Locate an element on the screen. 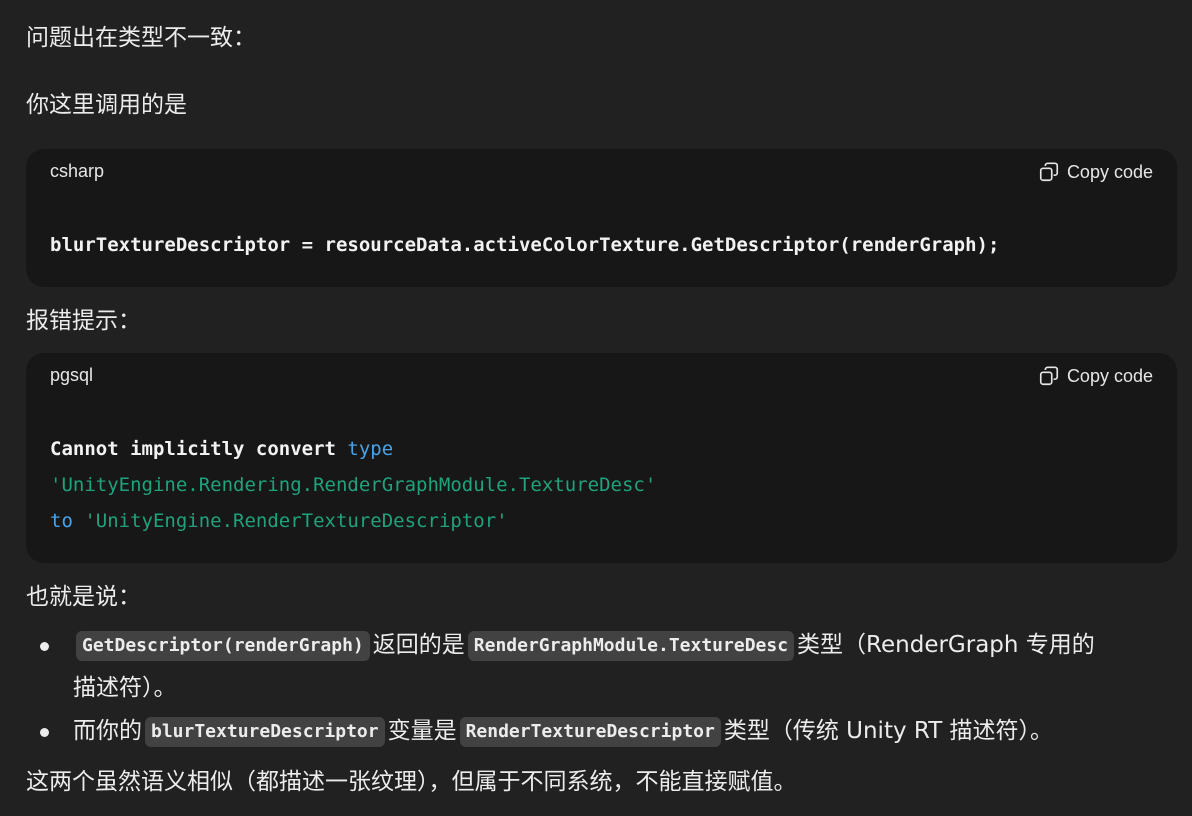 This screenshot has width=1192, height=816. inline-code: GetDescriptor(renderGraph) is located at coordinates (223, 645).